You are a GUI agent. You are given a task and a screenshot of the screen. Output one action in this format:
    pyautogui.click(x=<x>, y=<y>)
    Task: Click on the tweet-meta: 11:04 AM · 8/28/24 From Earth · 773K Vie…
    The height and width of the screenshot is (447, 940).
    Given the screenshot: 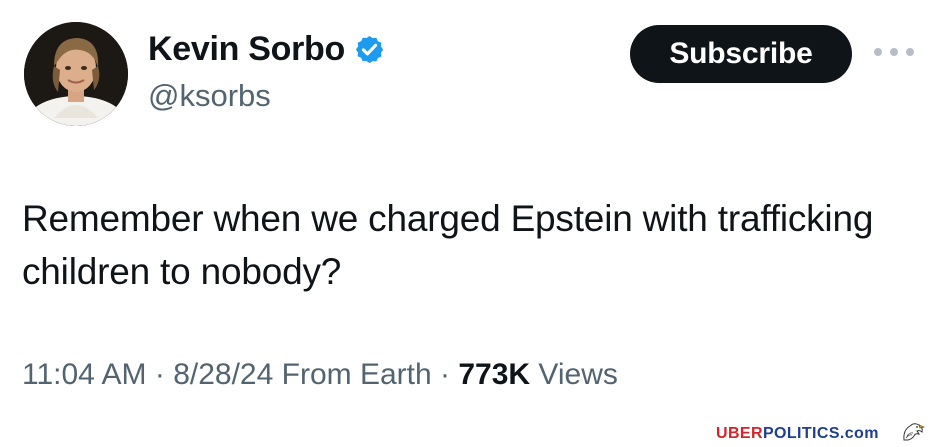 What is the action you would take?
    pyautogui.click(x=320, y=375)
    